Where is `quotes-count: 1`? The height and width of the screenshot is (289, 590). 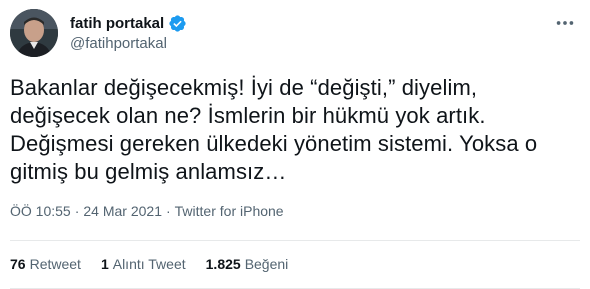 quotes-count: 1 is located at coordinates (104, 264).